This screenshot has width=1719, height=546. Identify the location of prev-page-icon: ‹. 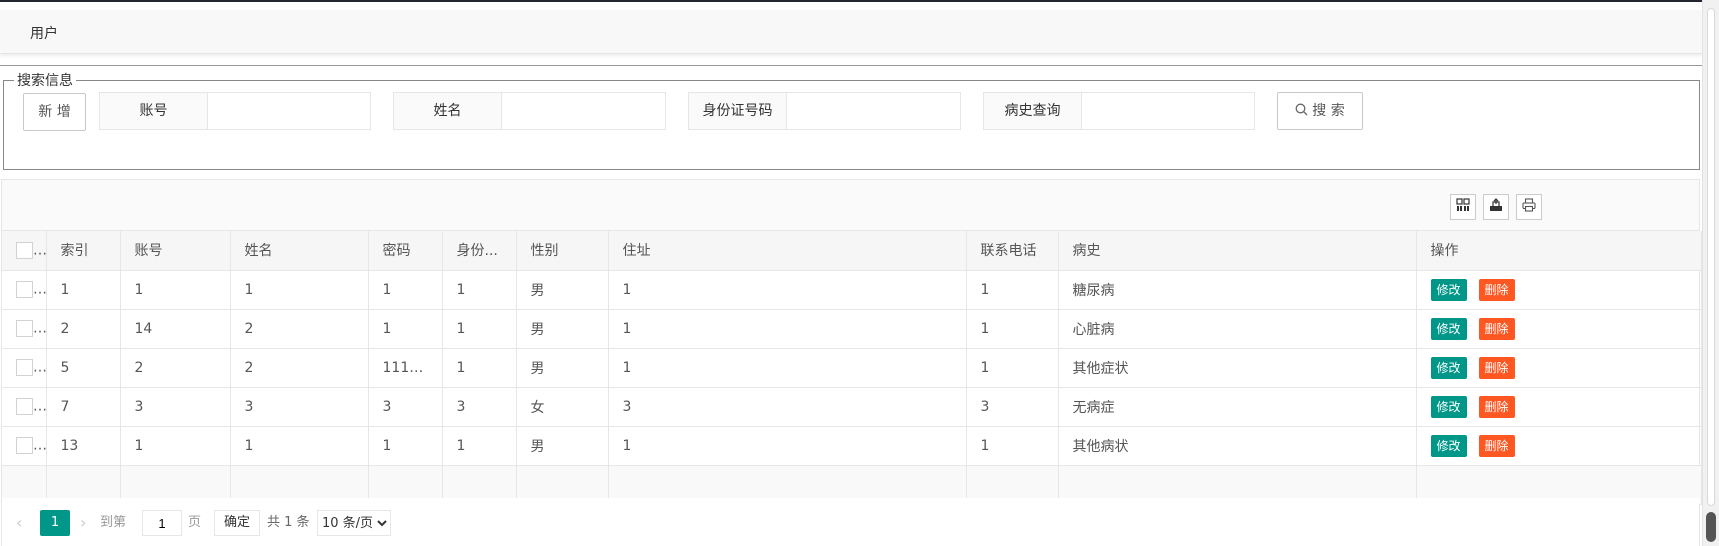
(19, 523).